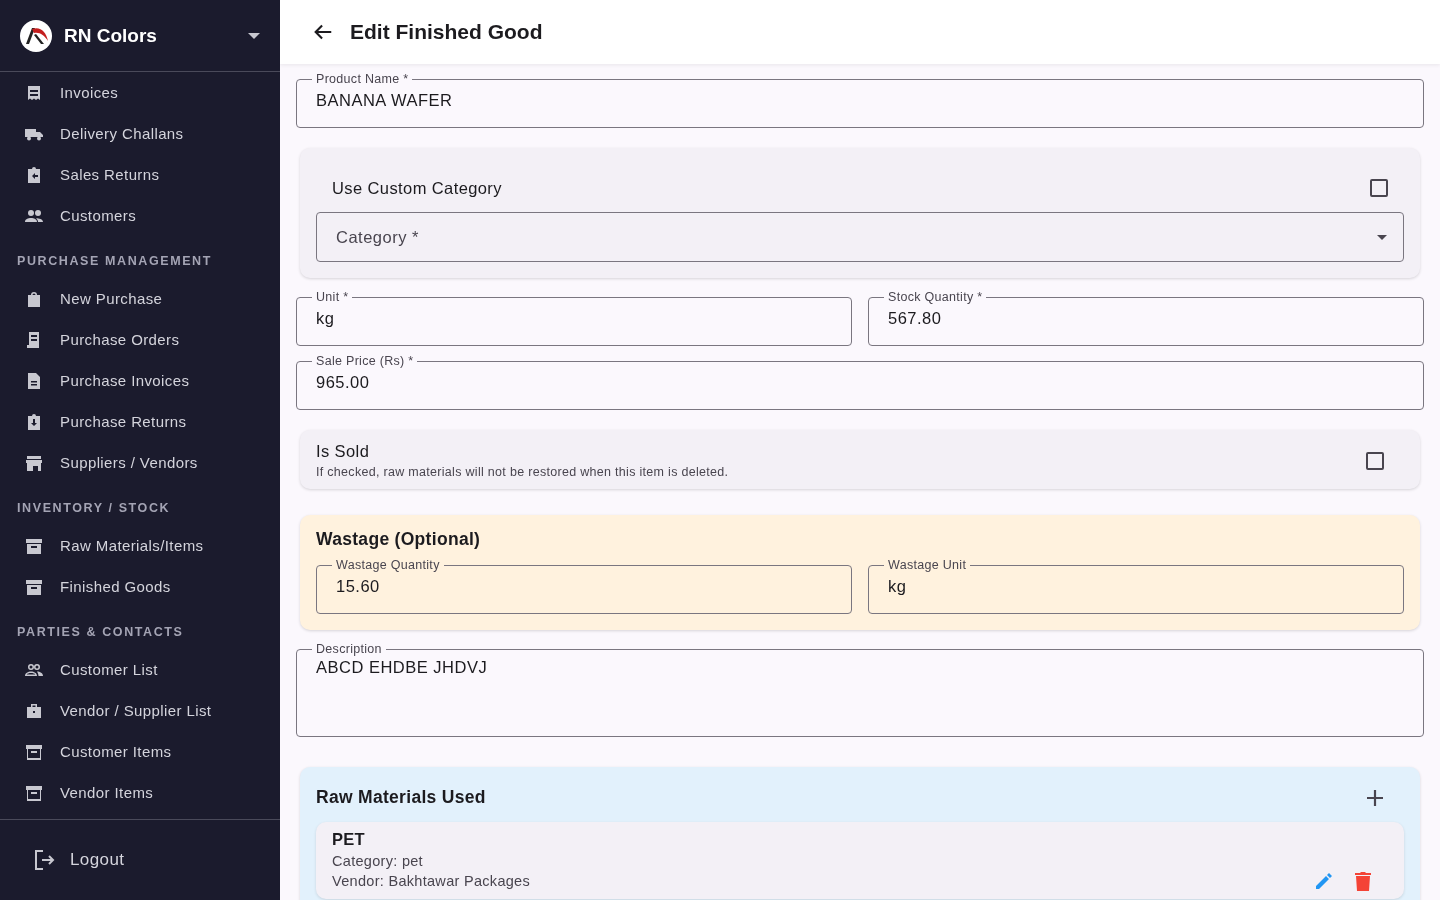 The height and width of the screenshot is (900, 1440). I want to click on text-field: Wastage Unit kg, so click(1136, 586).